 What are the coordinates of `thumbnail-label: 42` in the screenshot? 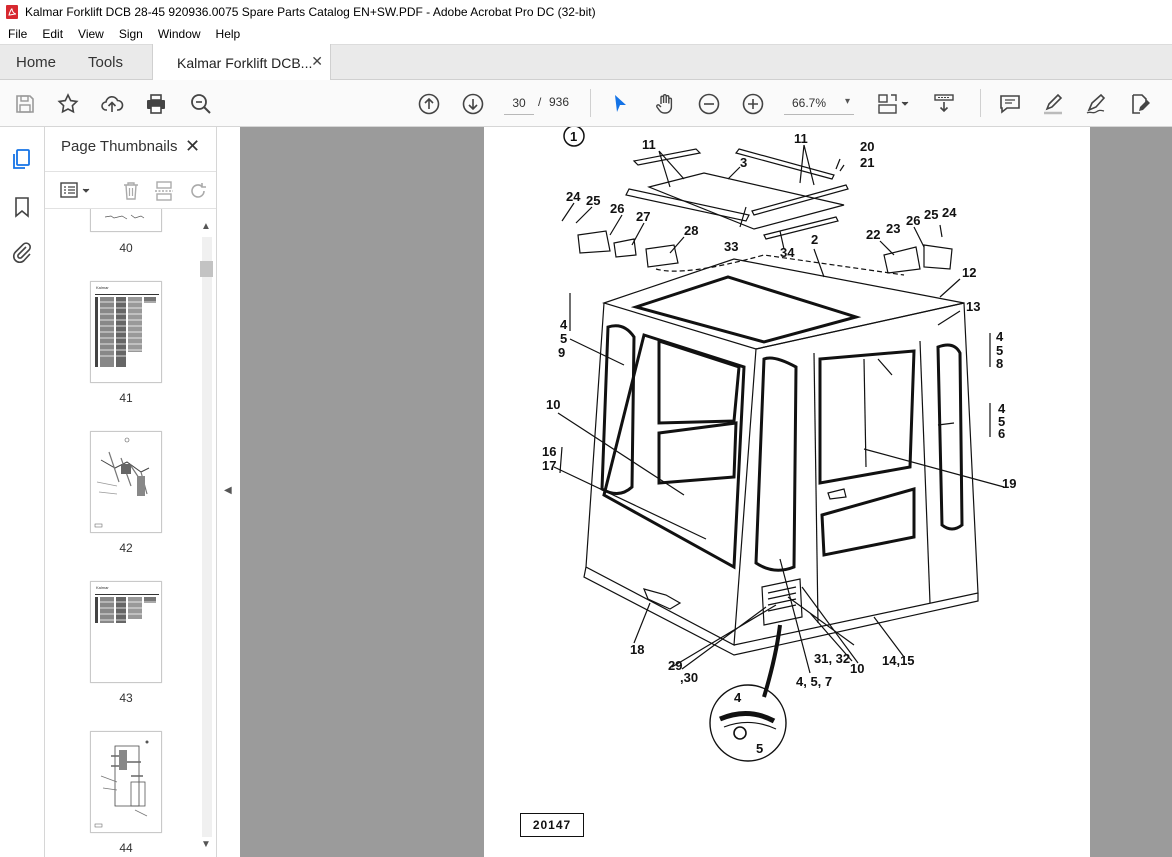 It's located at (126, 548).